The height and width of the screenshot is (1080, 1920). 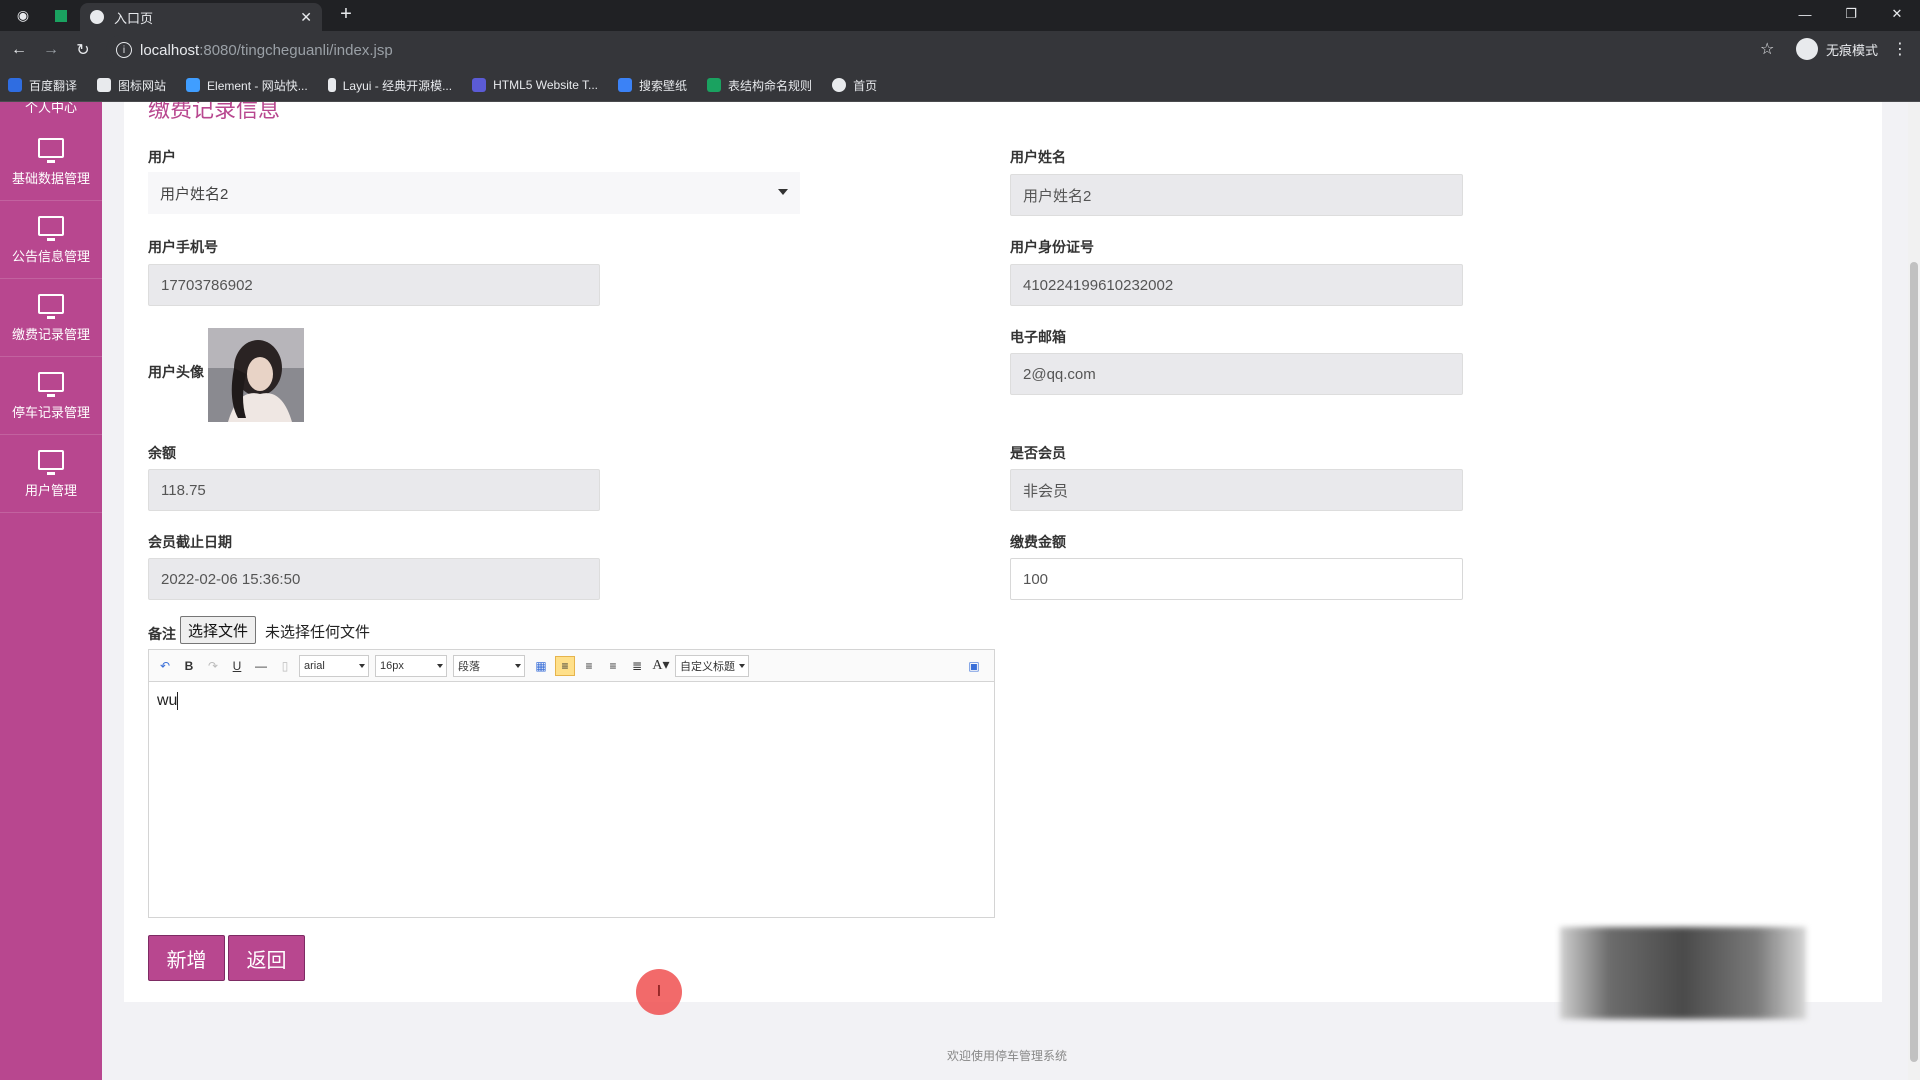 I want to click on kebab-menu-icon: ⋮, so click(x=1900, y=49).